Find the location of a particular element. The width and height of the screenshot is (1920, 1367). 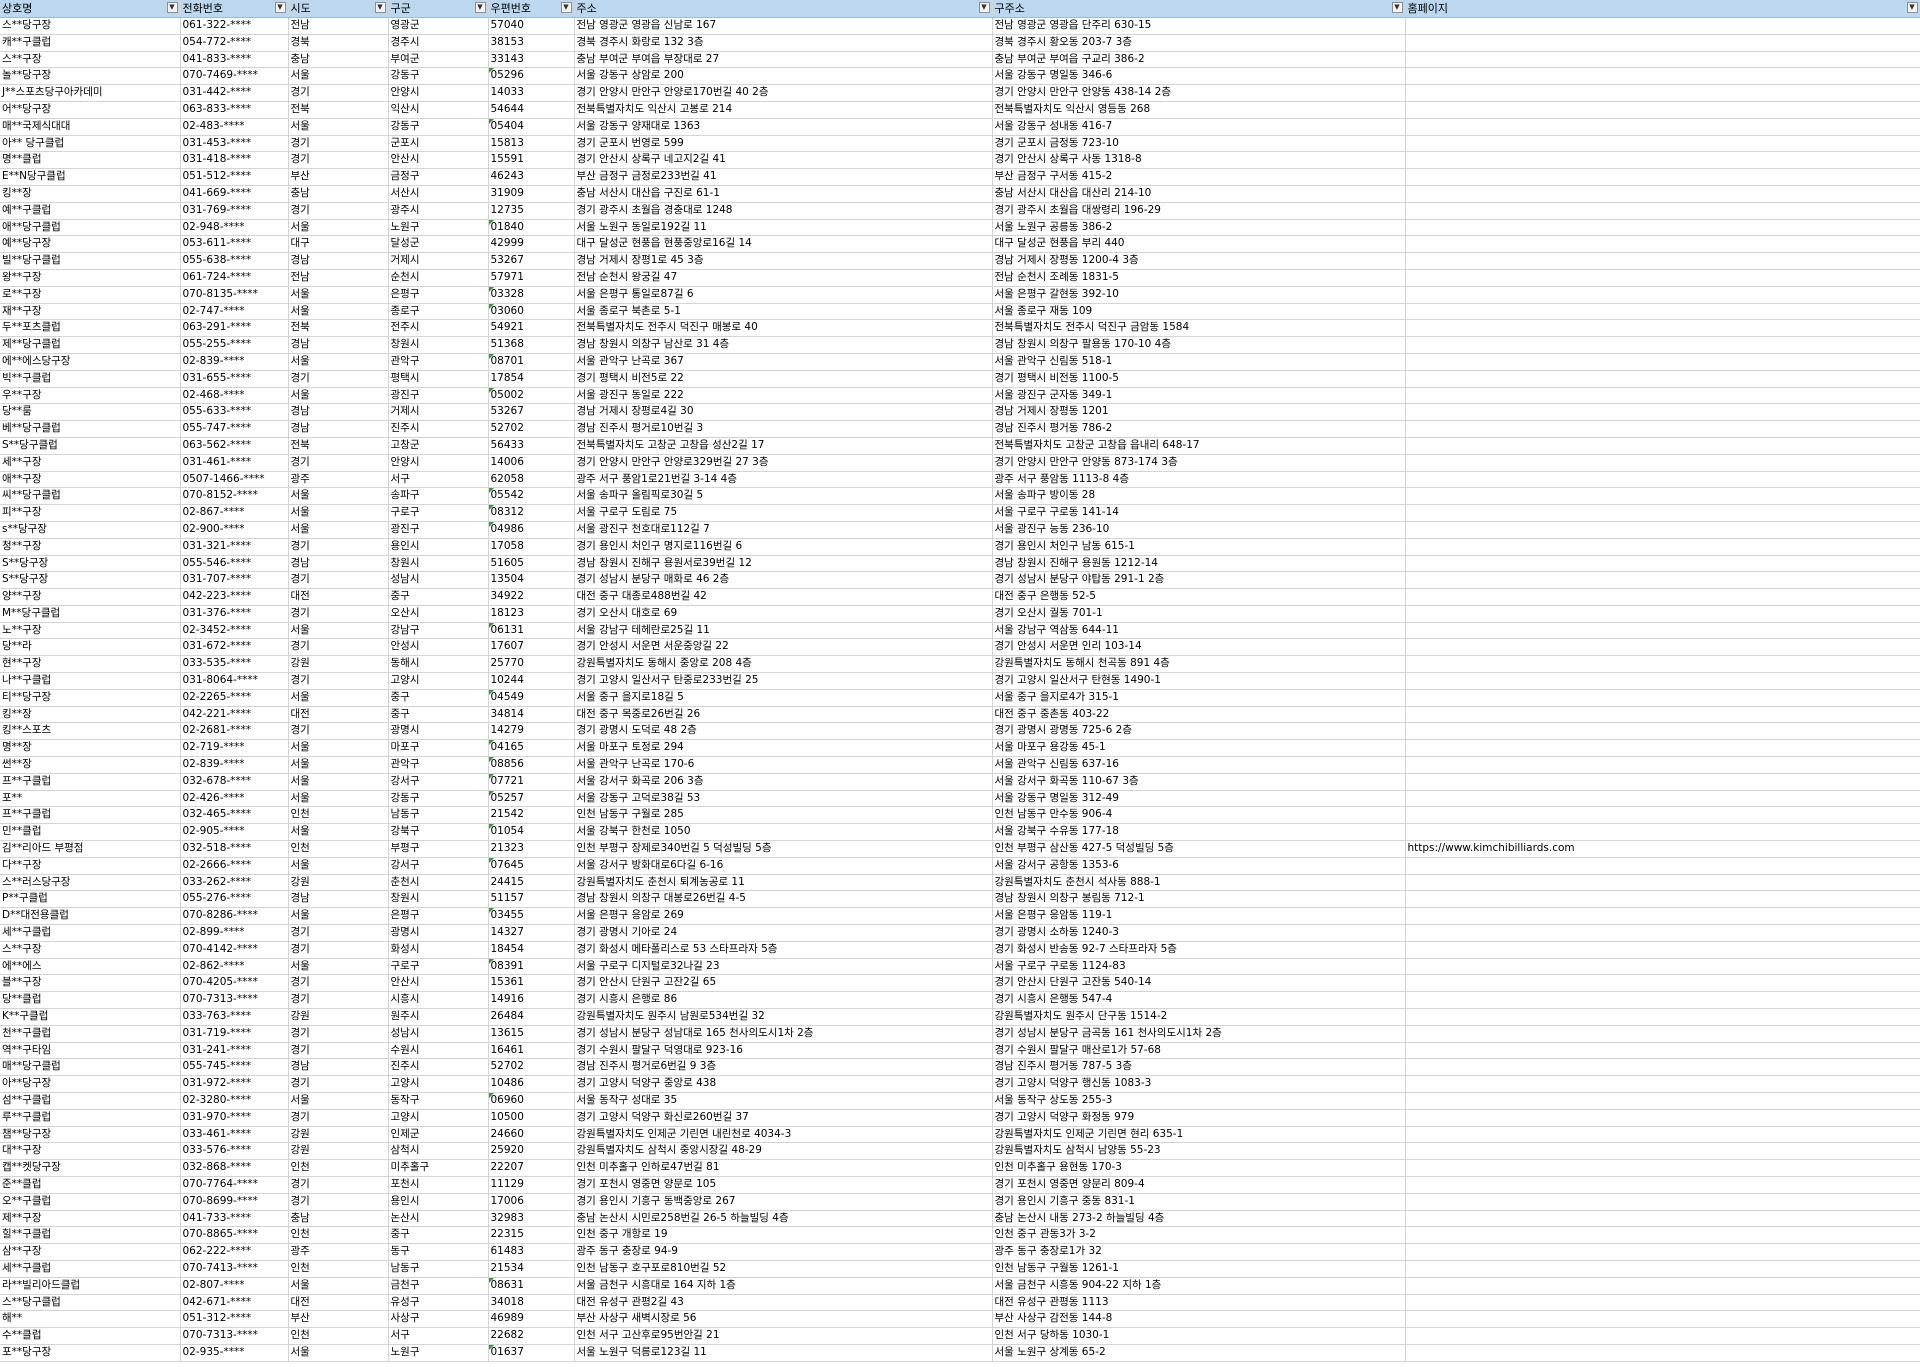

cell-address: 경기 광주시 초월읍 경충대로 1248 is located at coordinates (783, 211).